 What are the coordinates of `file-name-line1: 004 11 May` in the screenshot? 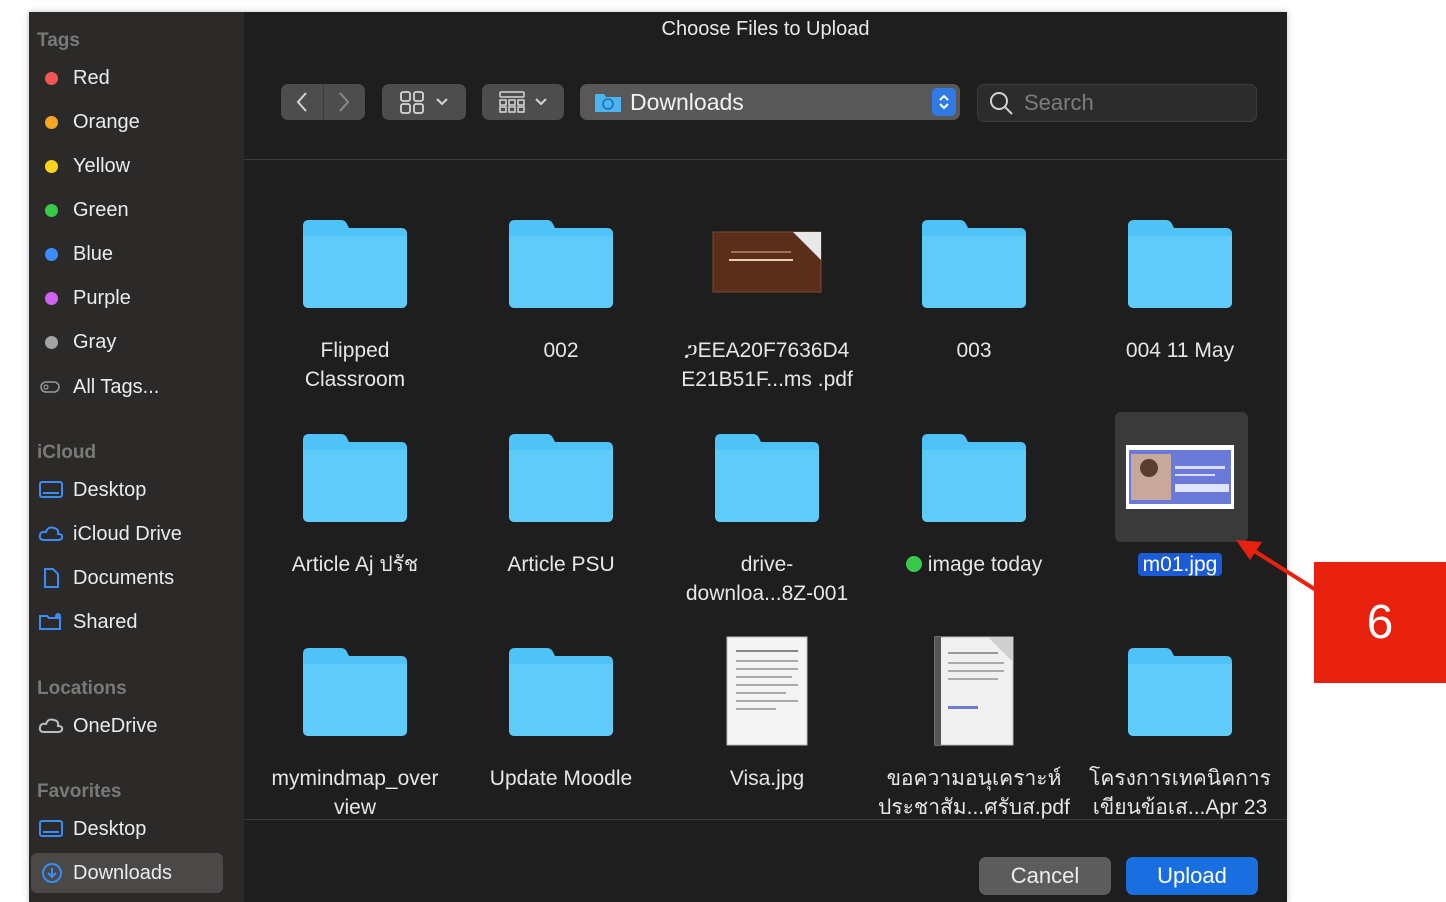 It's located at (1180, 350).